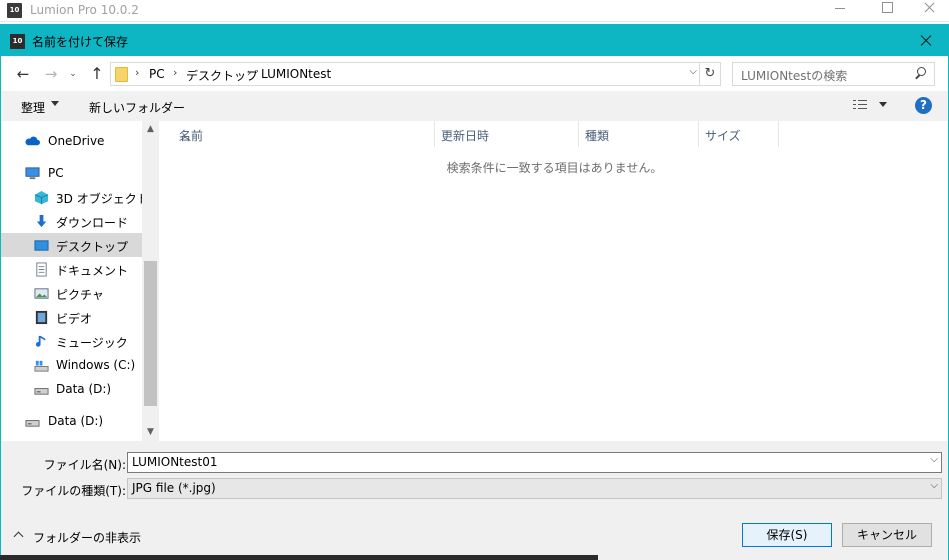 The image size is (949, 560). What do you see at coordinates (71, 173) in the screenshot?
I see `nav-item-pc: PC` at bounding box center [71, 173].